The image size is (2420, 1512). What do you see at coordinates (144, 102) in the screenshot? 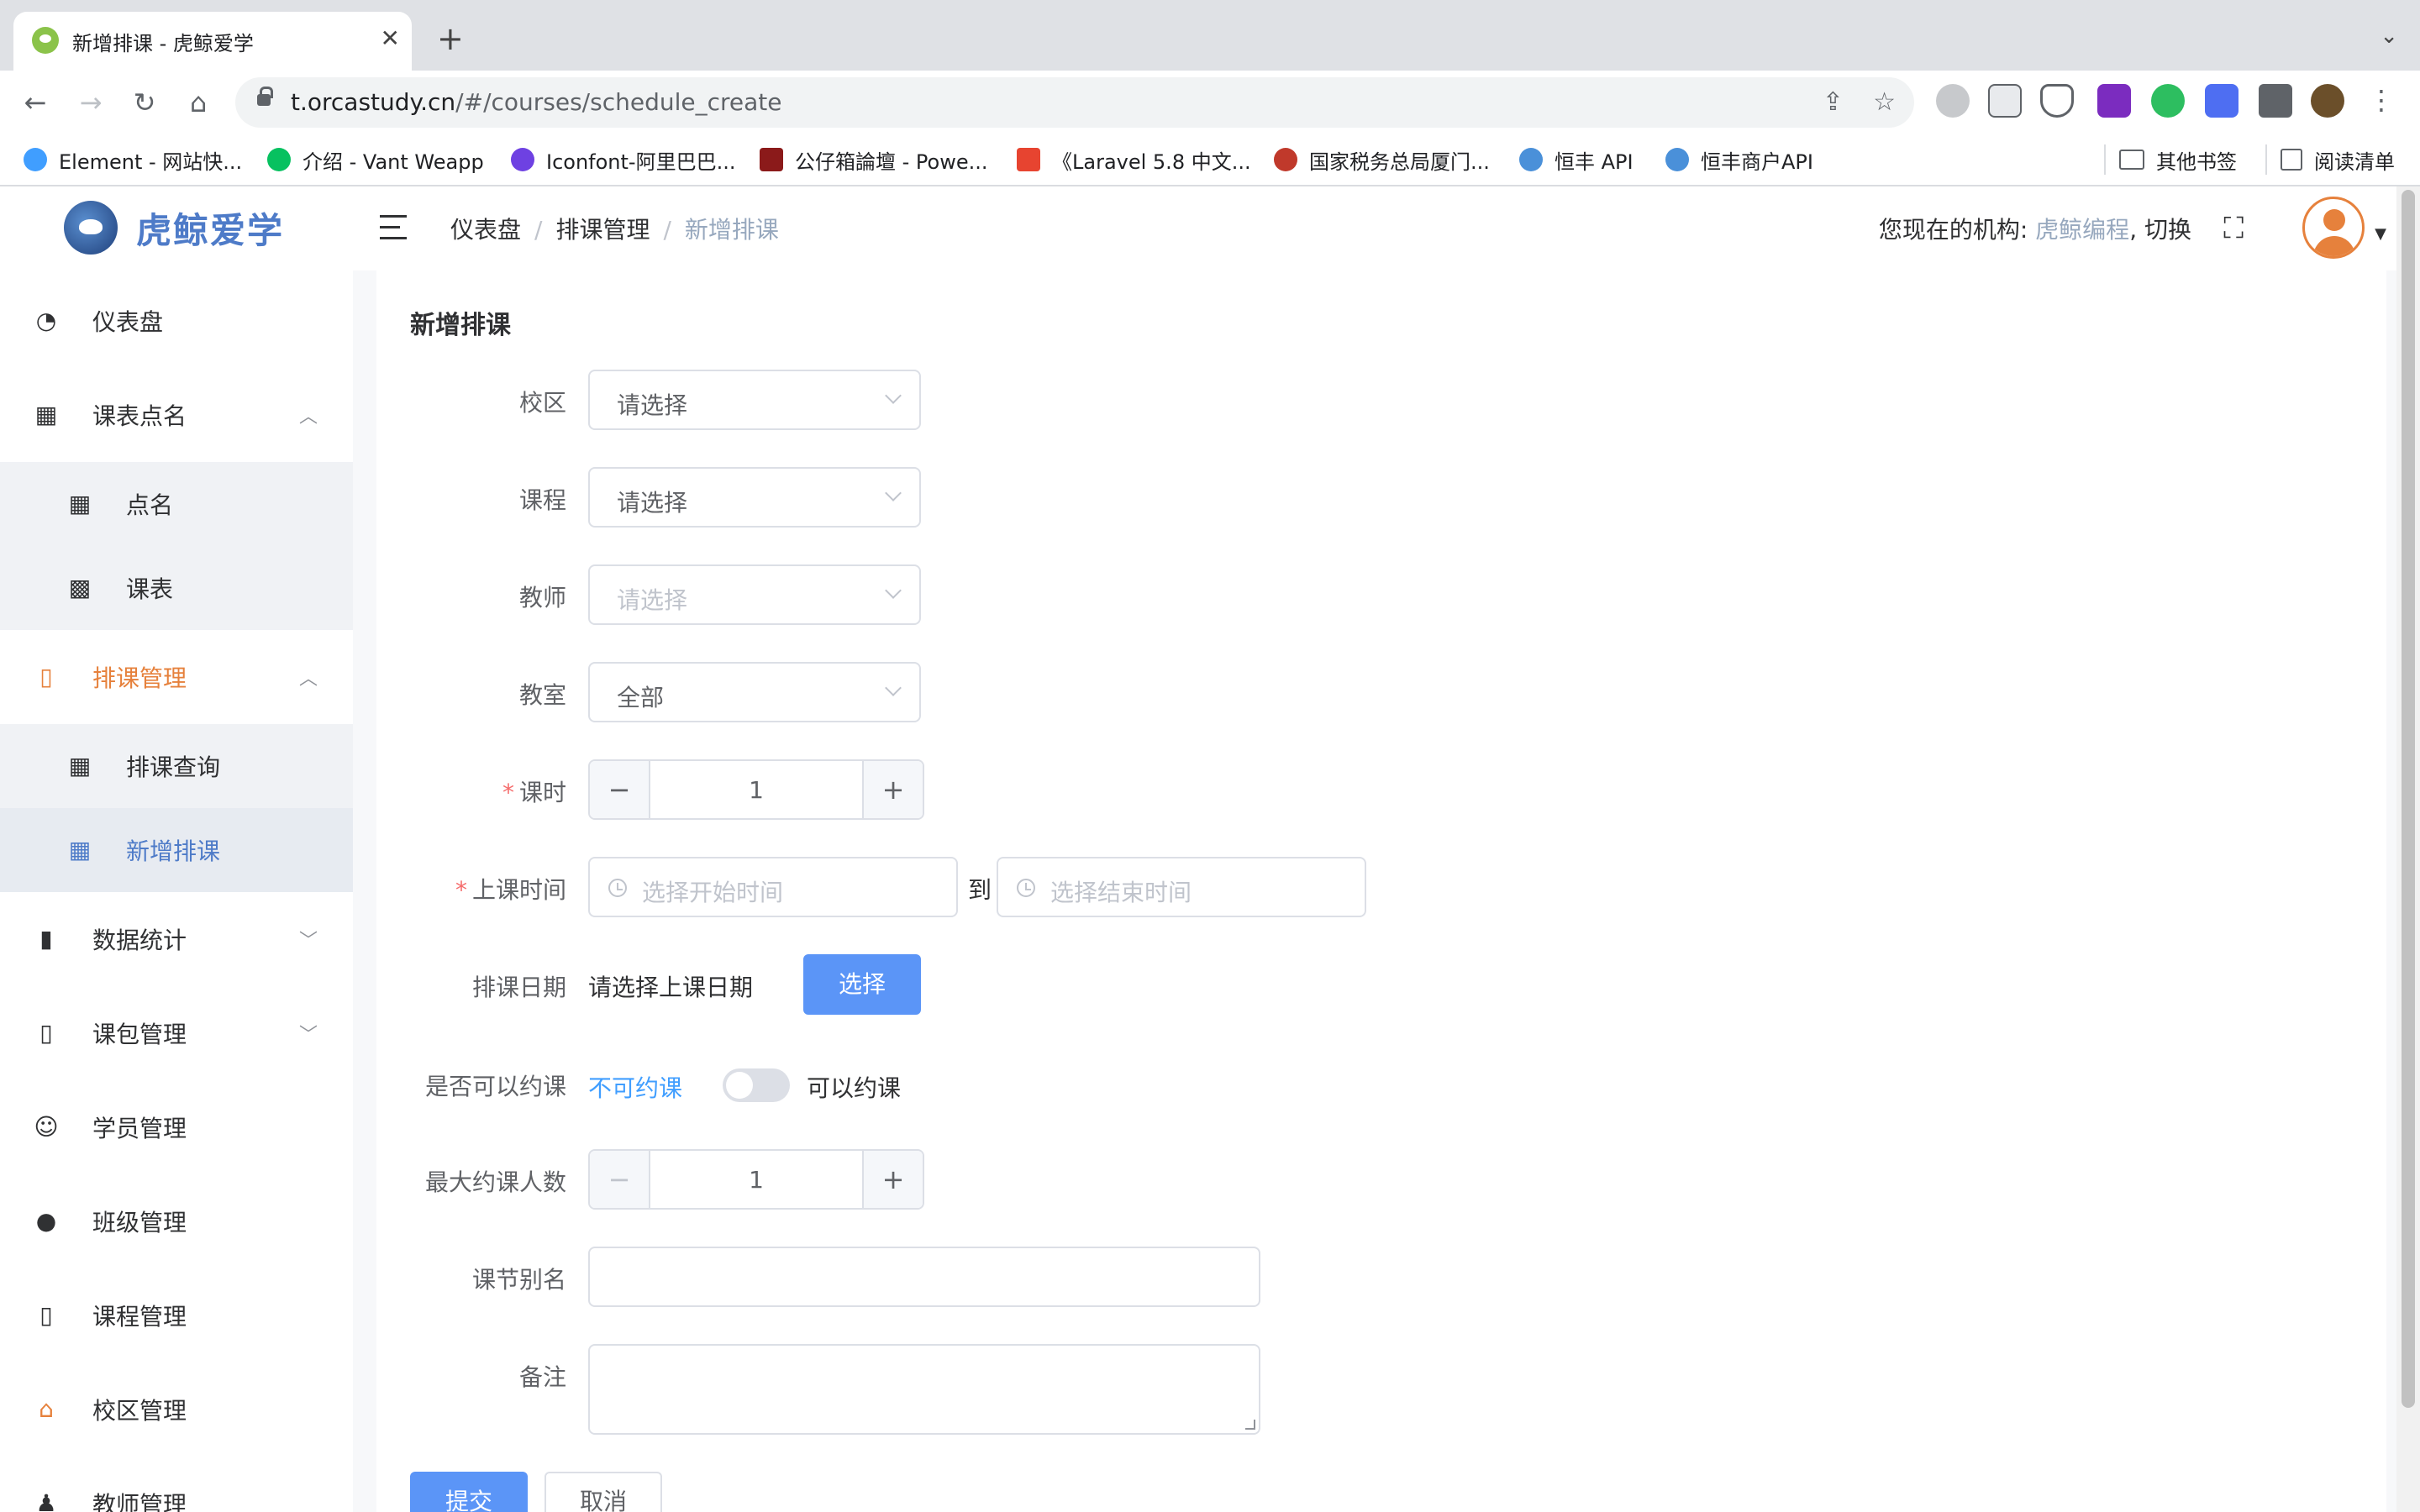
I see `reload-icon: ↻` at bounding box center [144, 102].